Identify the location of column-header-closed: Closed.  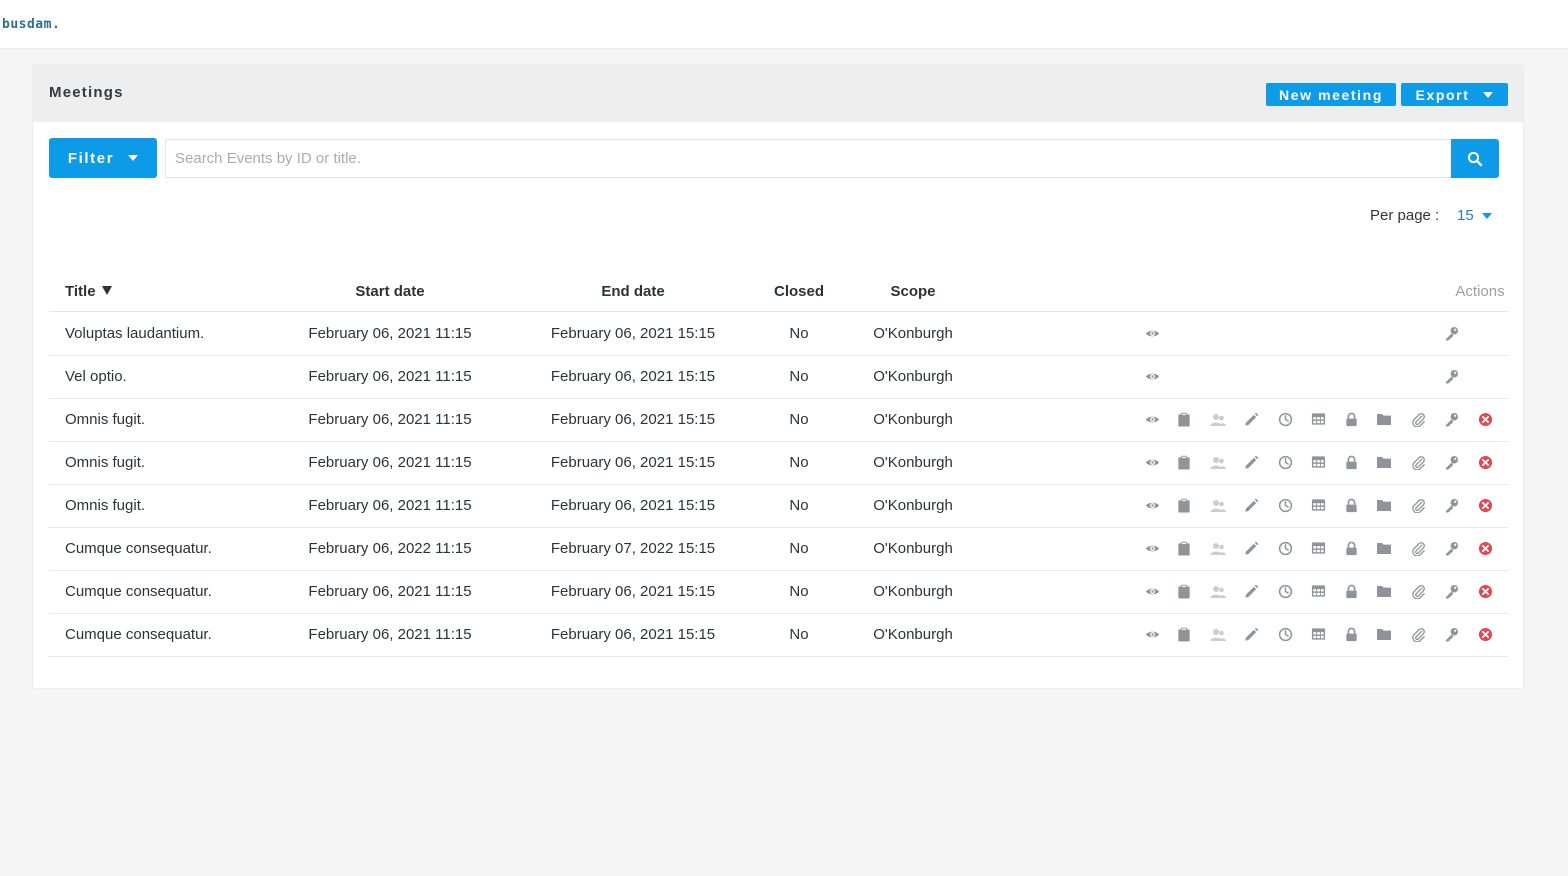
(799, 291).